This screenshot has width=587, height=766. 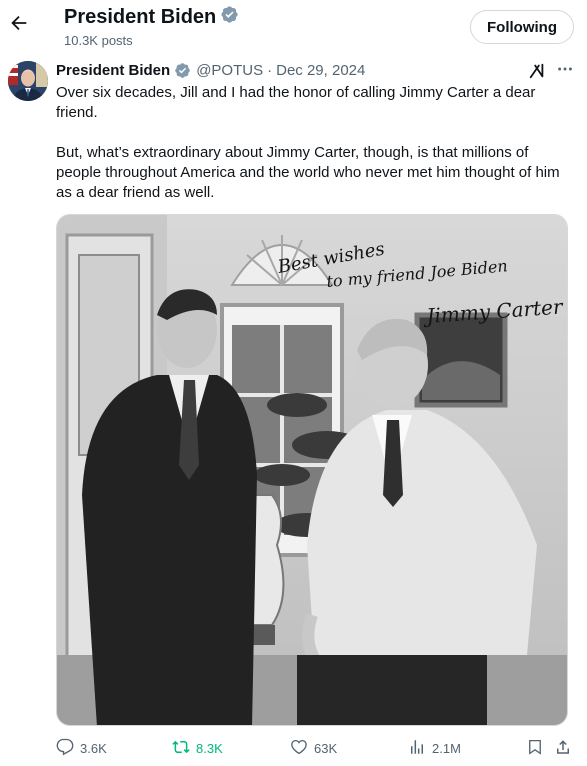 What do you see at coordinates (565, 70) in the screenshot?
I see `more-icon` at bounding box center [565, 70].